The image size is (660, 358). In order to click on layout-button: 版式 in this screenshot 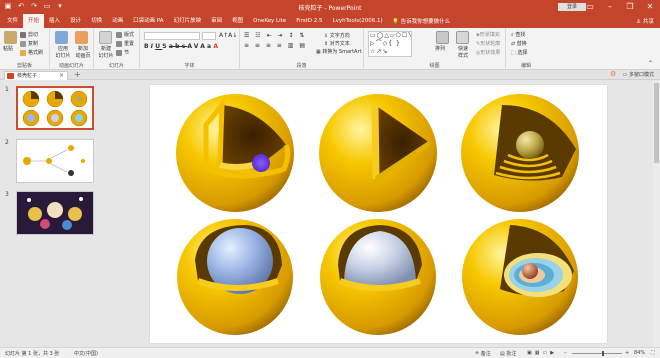, I will do `click(125, 34)`.